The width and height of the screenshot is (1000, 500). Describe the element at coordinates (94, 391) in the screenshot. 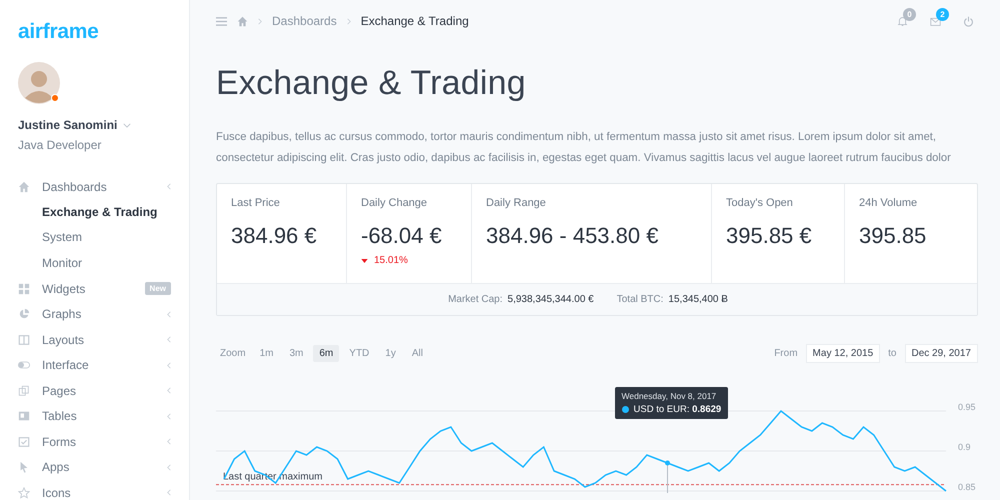

I see `nav-item: Pages` at that location.